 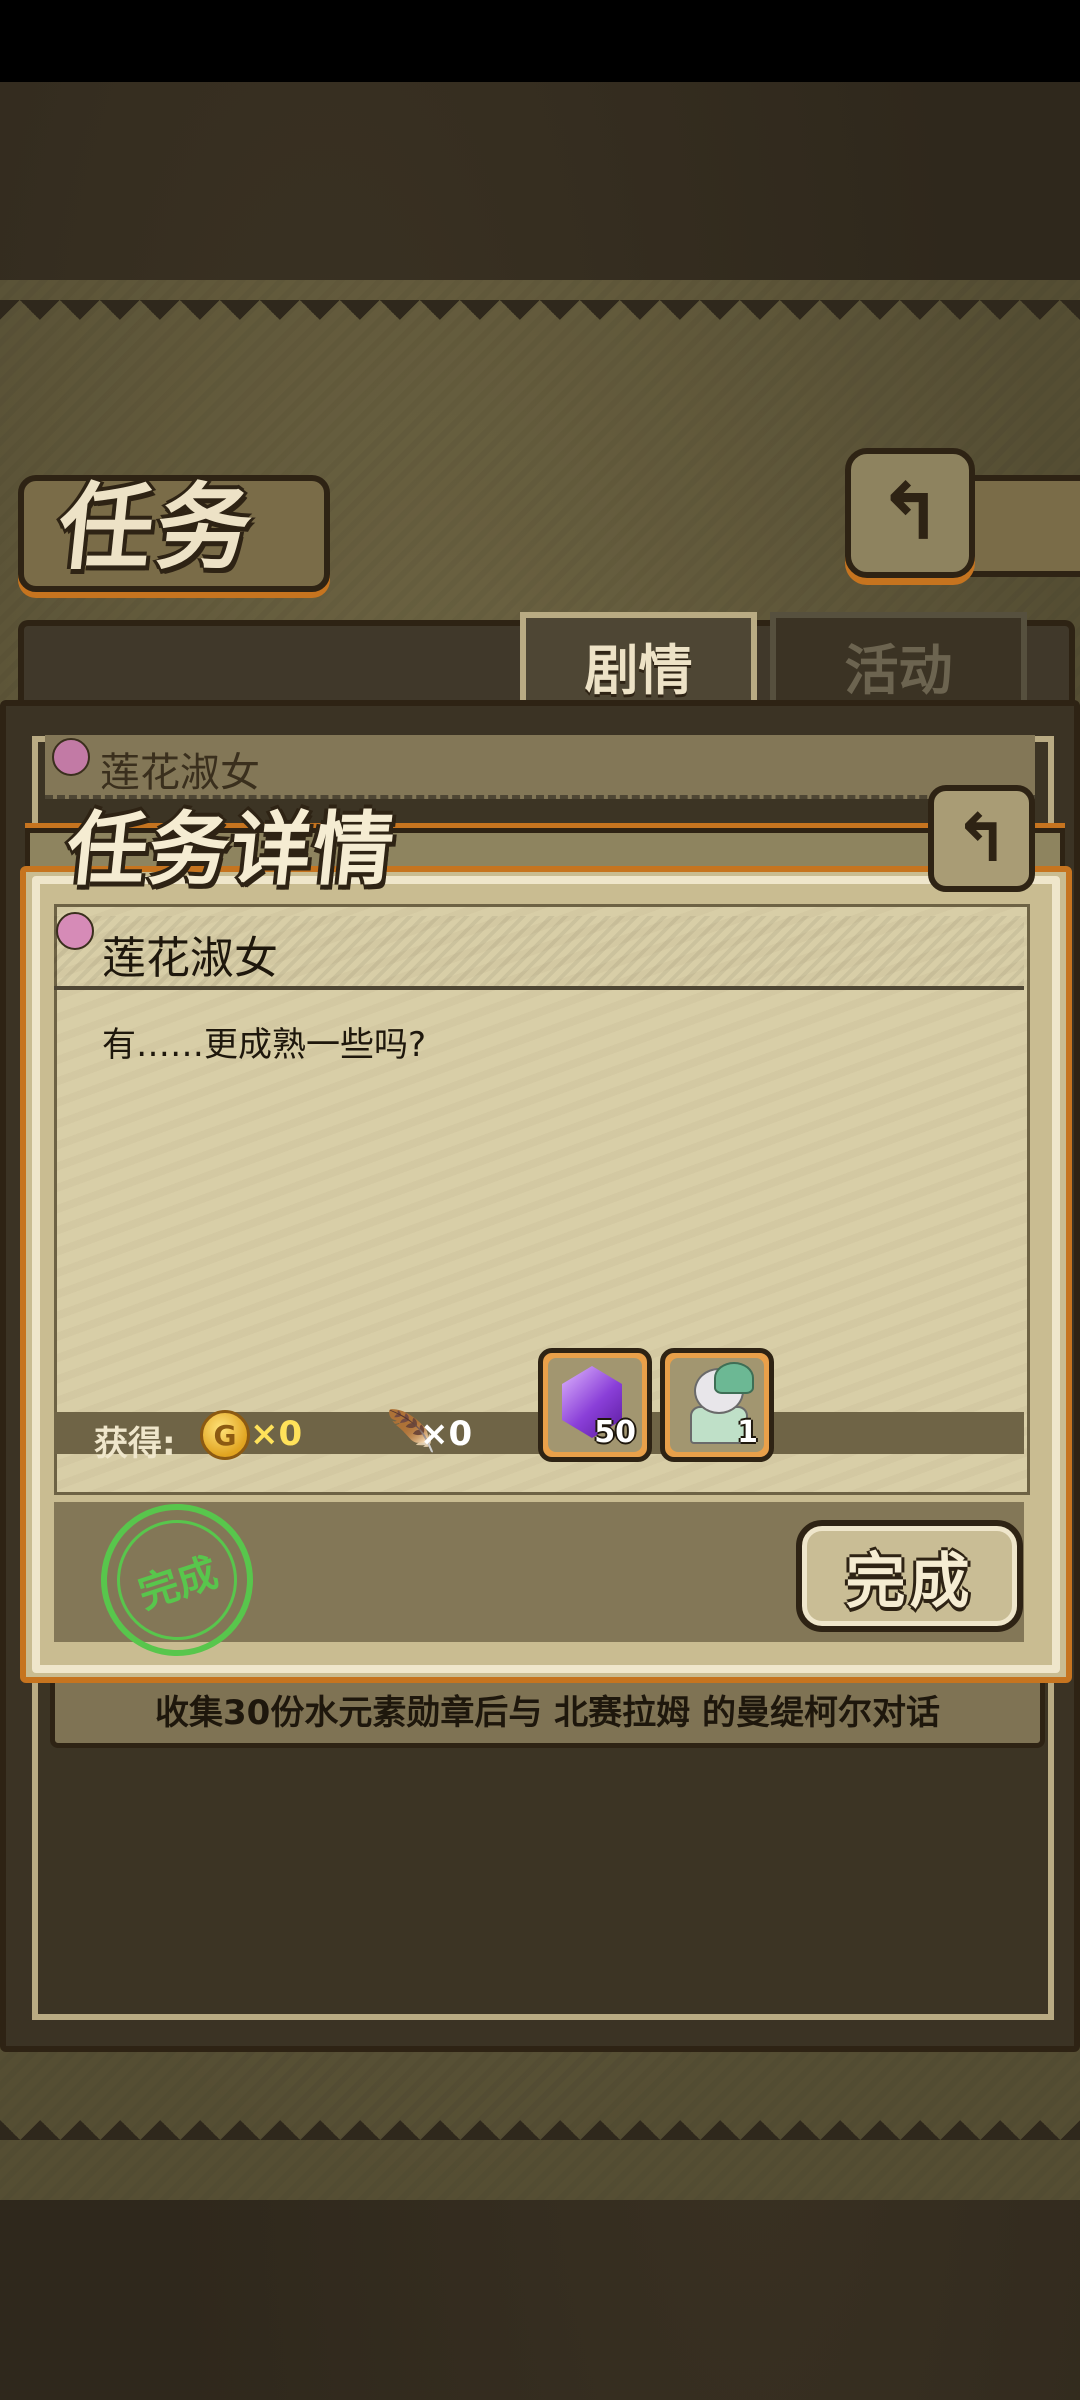 I want to click on dialog-title: 任务详情, so click(x=231, y=849).